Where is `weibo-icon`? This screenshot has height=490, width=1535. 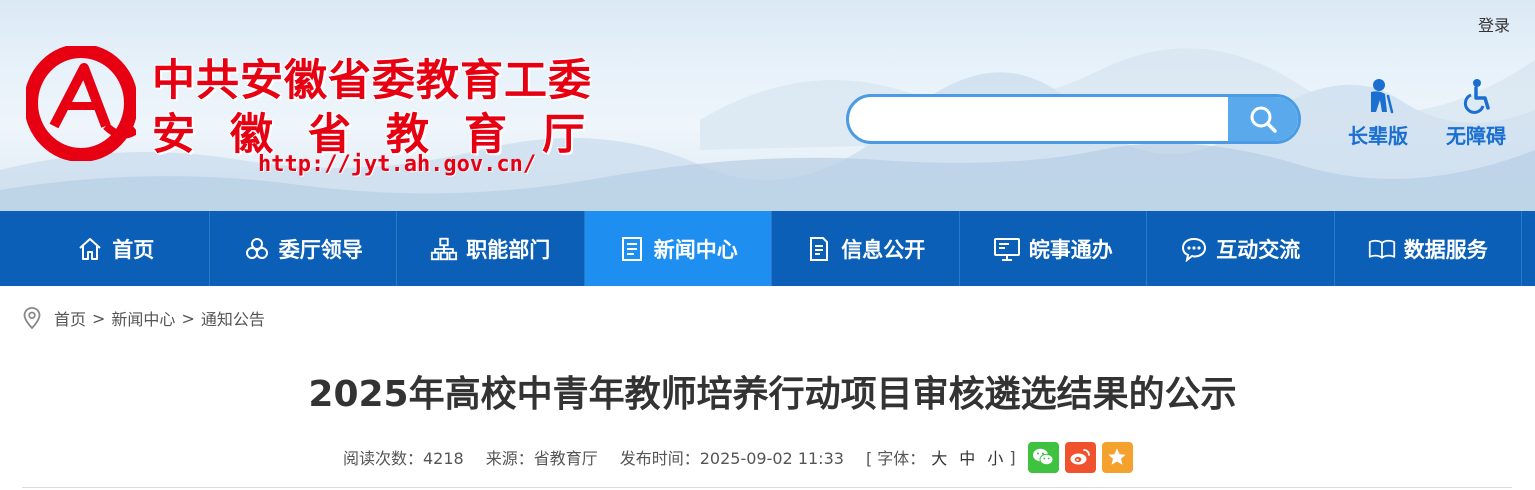
weibo-icon is located at coordinates (1080, 457).